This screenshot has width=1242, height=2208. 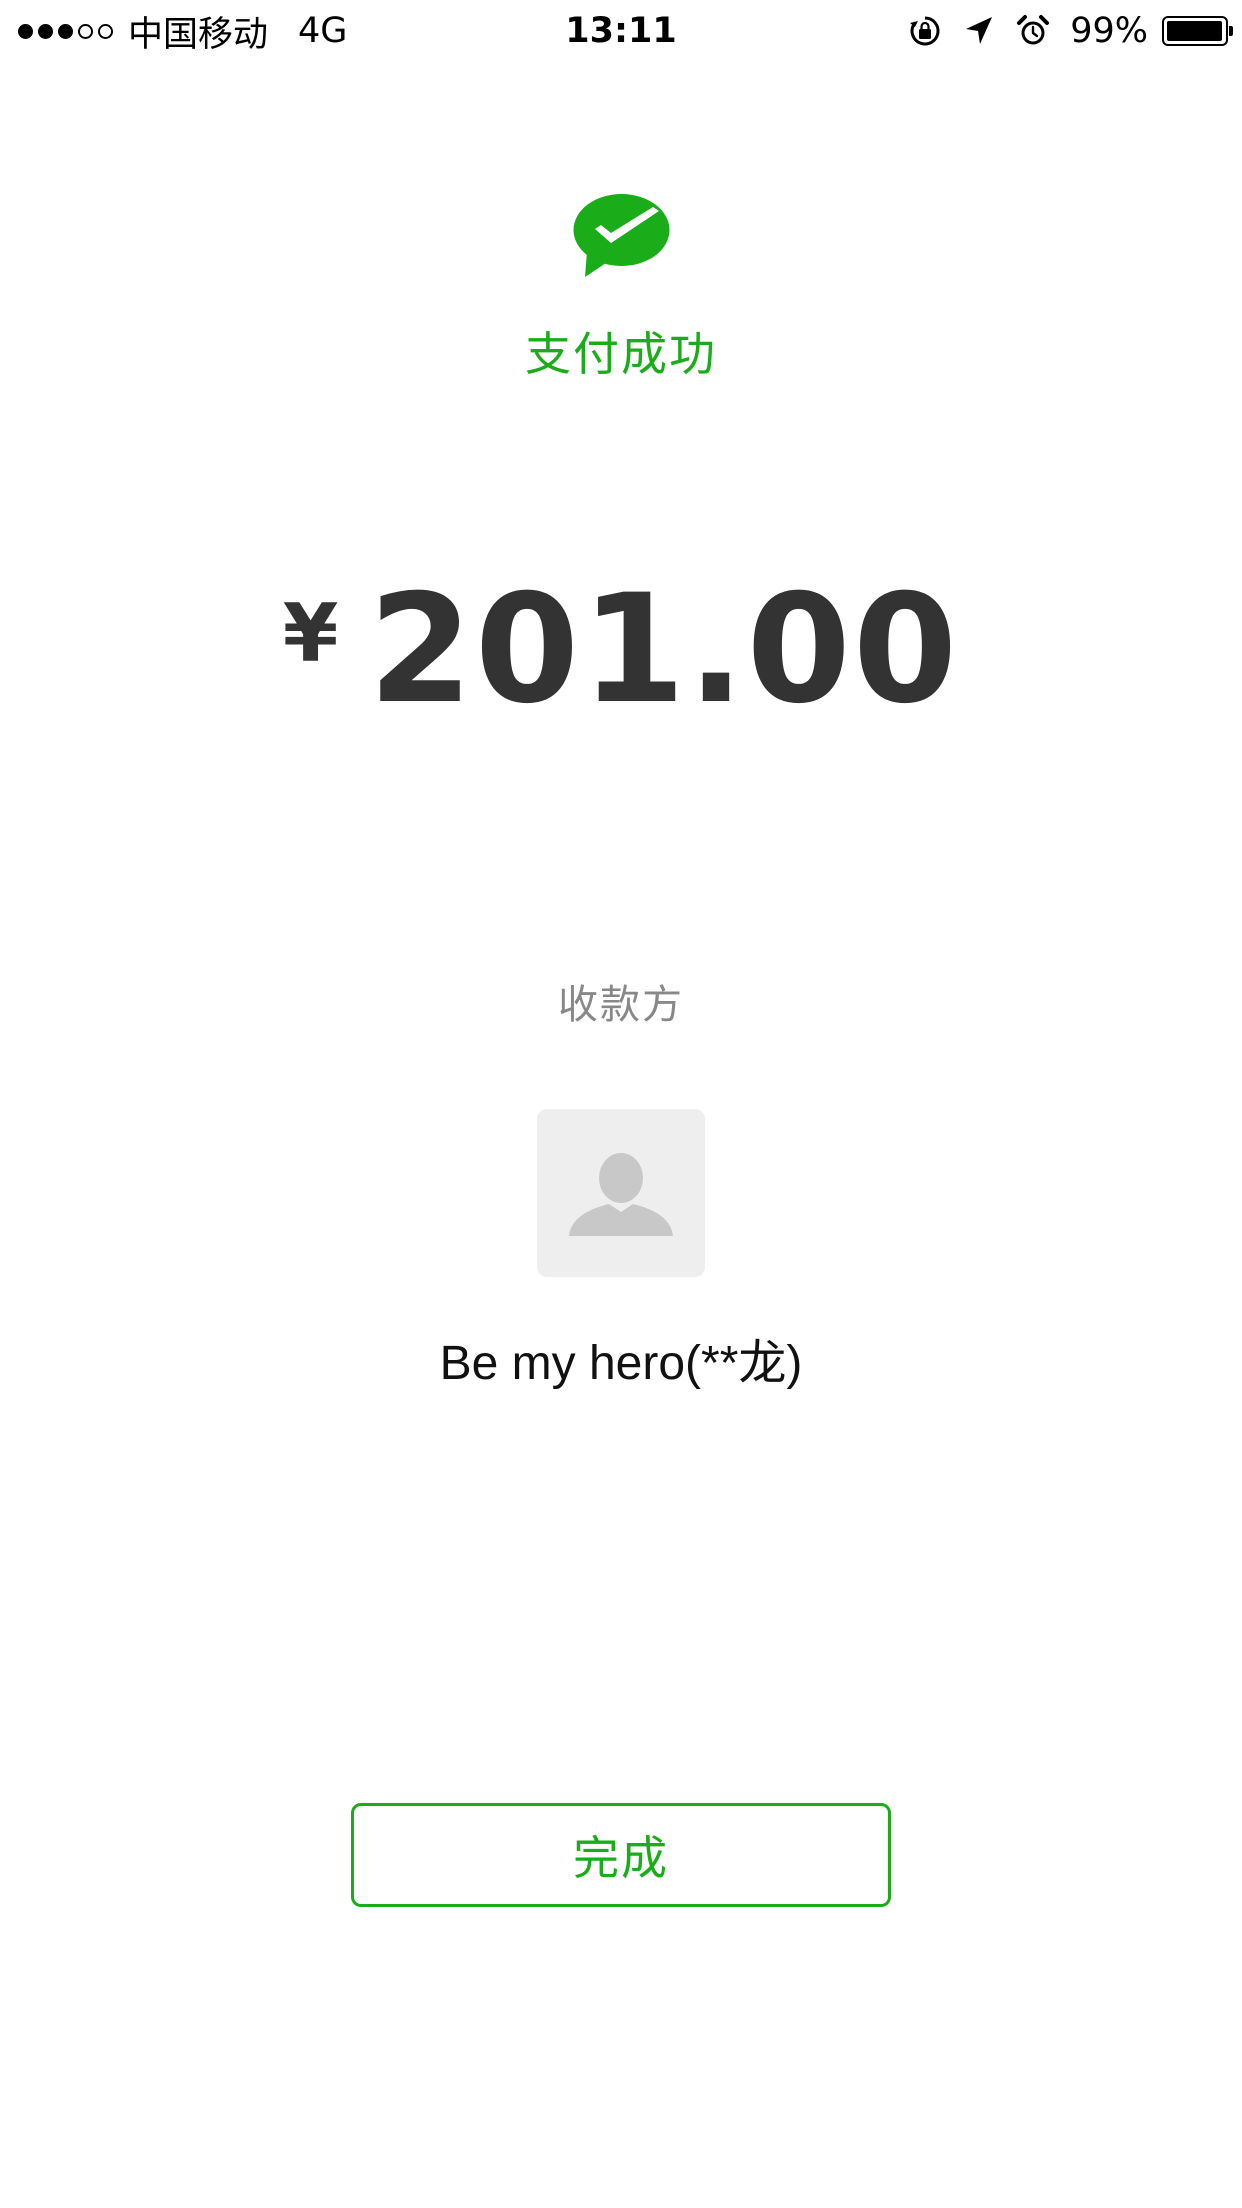 I want to click on location-arrow-icon, so click(x=979, y=31).